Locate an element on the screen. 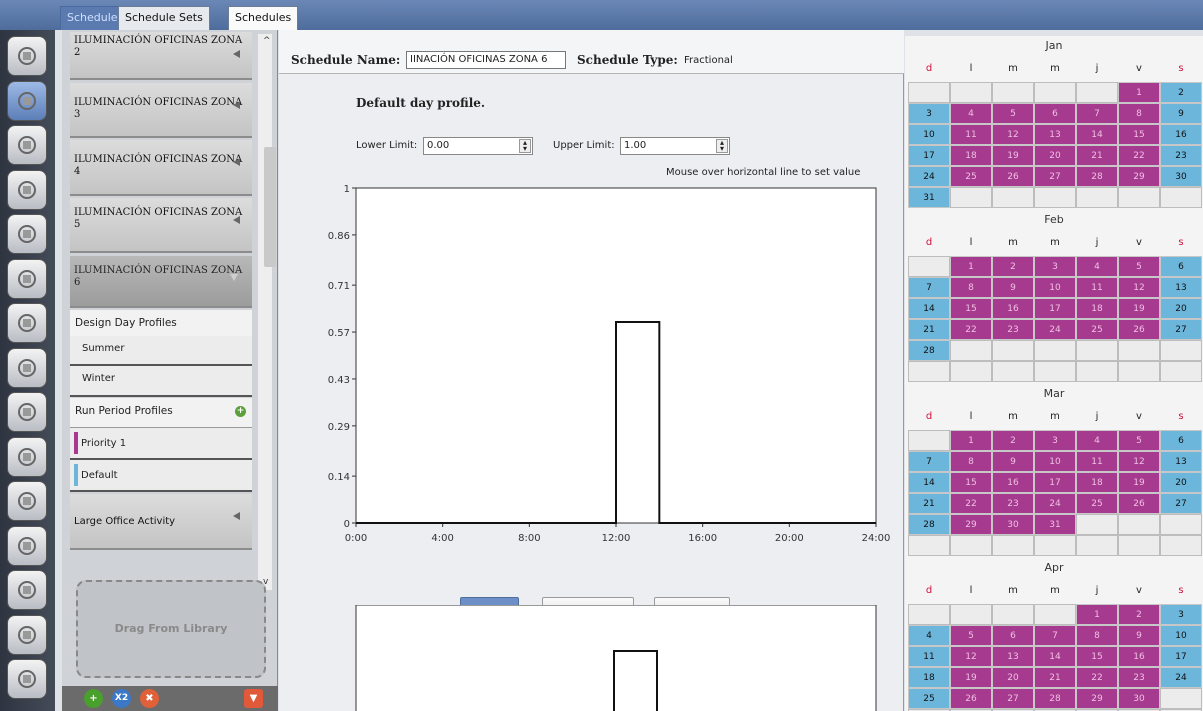 The width and height of the screenshot is (1203, 711). priority-profile-item: Priority 1 is located at coordinates (161, 444).